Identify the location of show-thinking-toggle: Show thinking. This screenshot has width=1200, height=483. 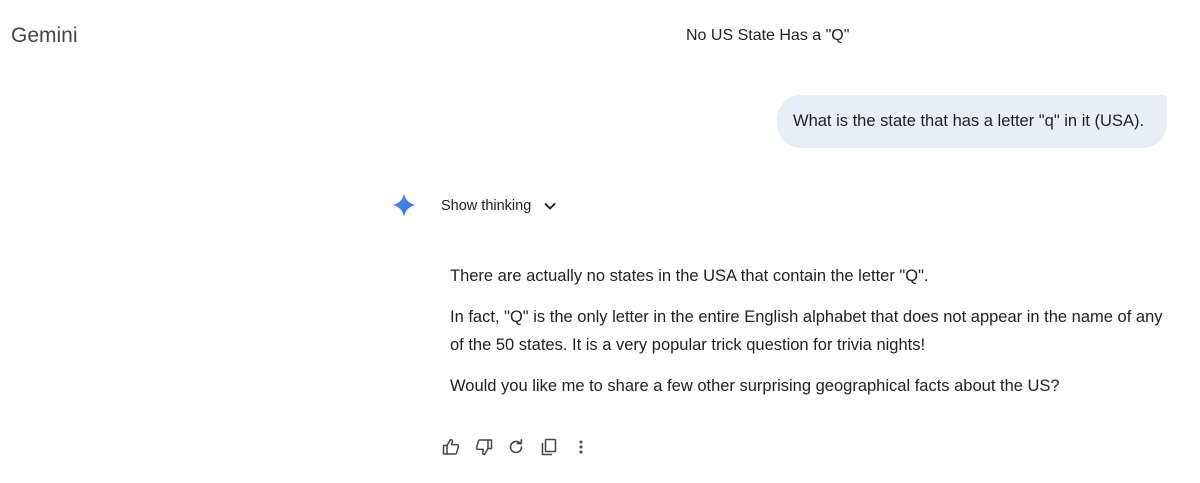
(499, 206).